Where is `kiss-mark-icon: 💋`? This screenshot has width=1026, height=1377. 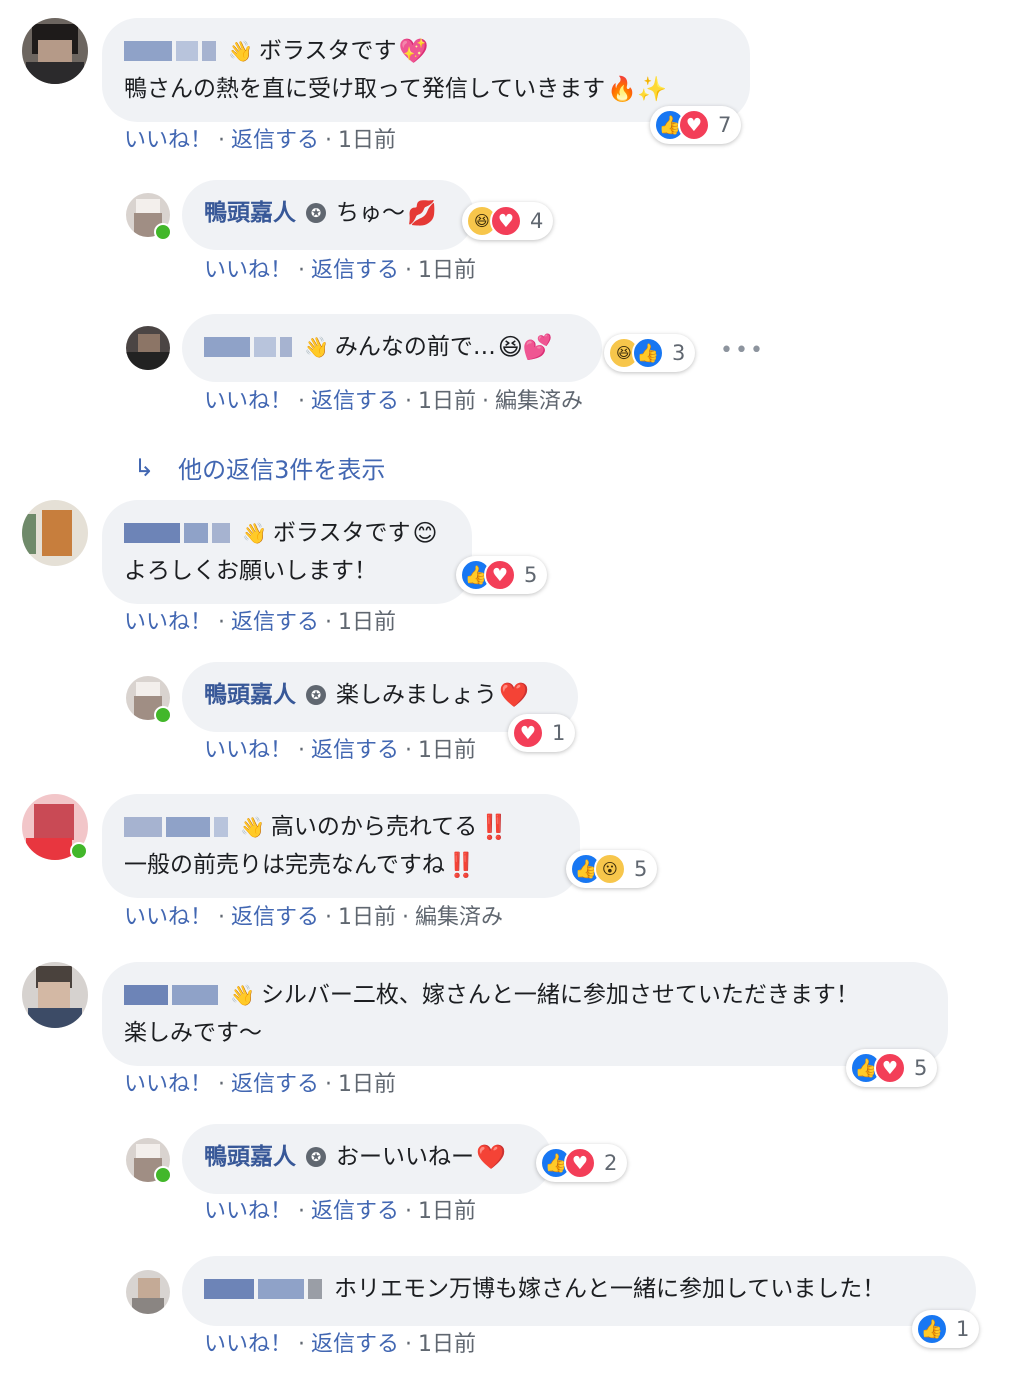 kiss-mark-icon: 💋 is located at coordinates (422, 213).